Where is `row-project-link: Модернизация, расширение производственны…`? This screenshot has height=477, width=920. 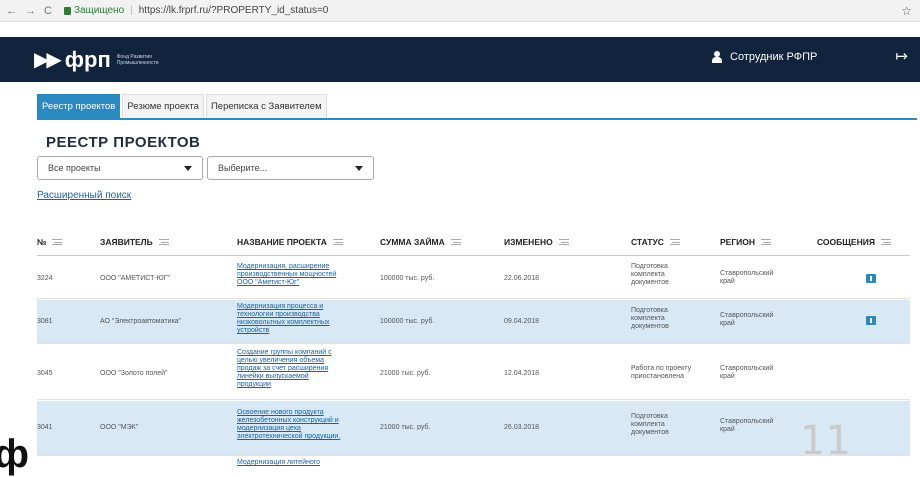 row-project-link: Модернизация, расширение производственны… is located at coordinates (296, 275).